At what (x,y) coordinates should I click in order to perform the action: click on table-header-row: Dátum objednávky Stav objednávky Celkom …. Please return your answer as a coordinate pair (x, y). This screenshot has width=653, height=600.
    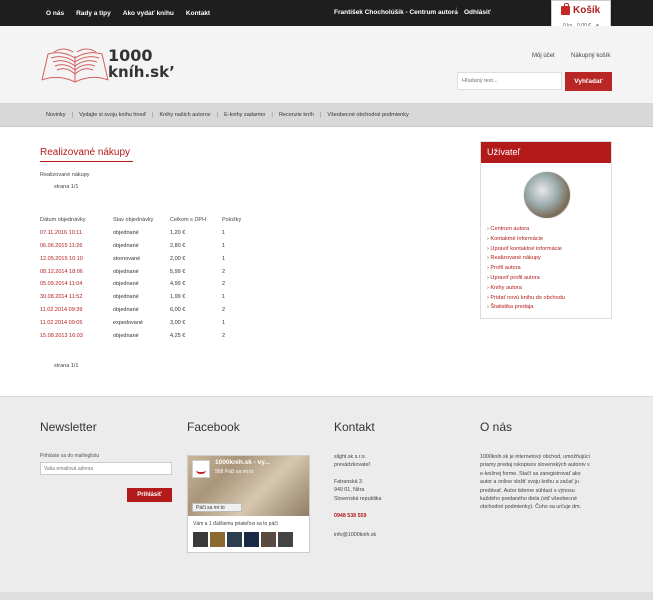
    Looking at the image, I should click on (141, 220).